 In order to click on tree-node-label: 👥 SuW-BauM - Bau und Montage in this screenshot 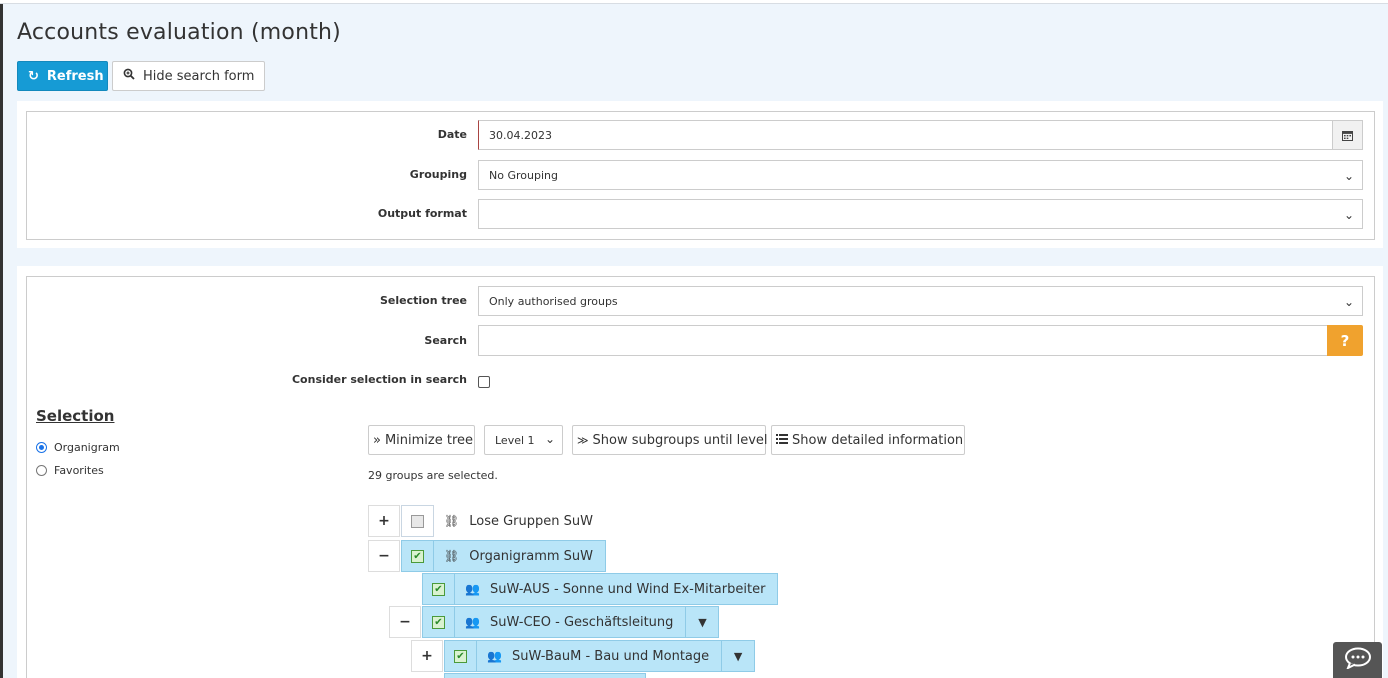, I will do `click(600, 656)`.